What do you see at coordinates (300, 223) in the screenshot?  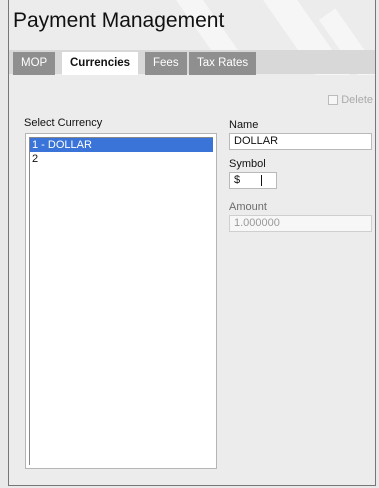 I see `amount-field: 1.000000` at bounding box center [300, 223].